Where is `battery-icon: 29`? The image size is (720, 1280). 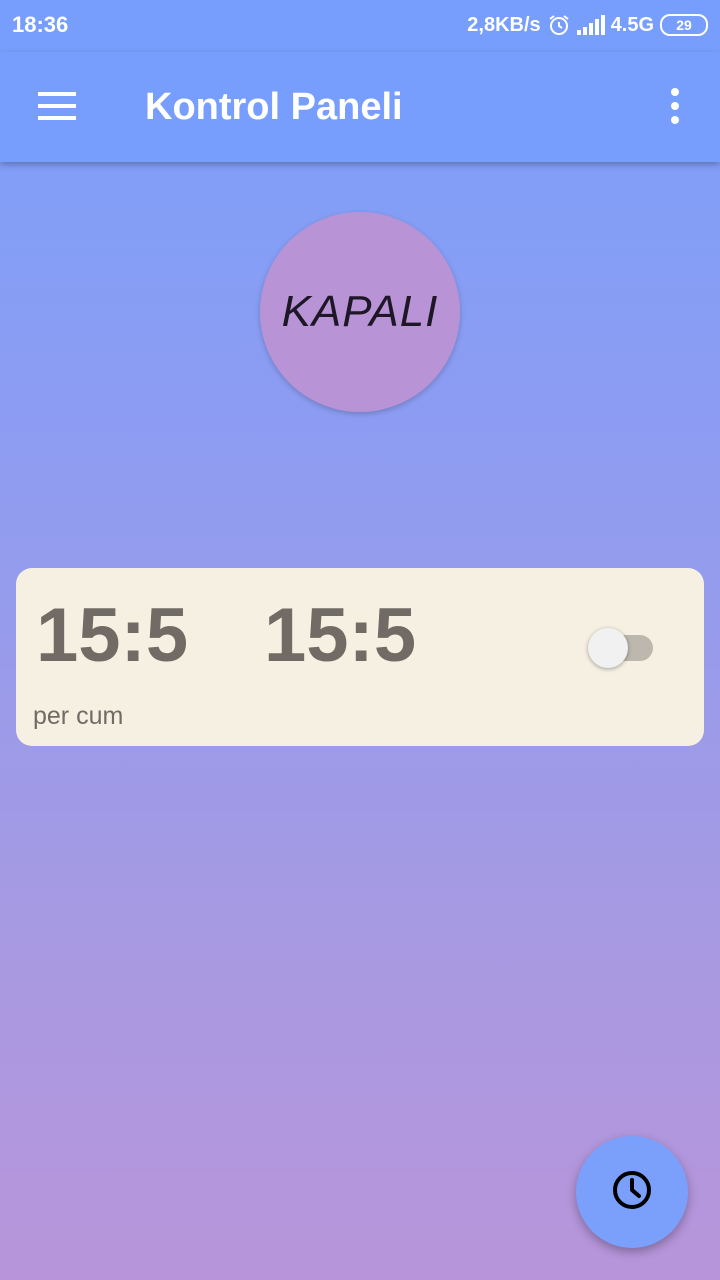
battery-icon: 29 is located at coordinates (684, 25).